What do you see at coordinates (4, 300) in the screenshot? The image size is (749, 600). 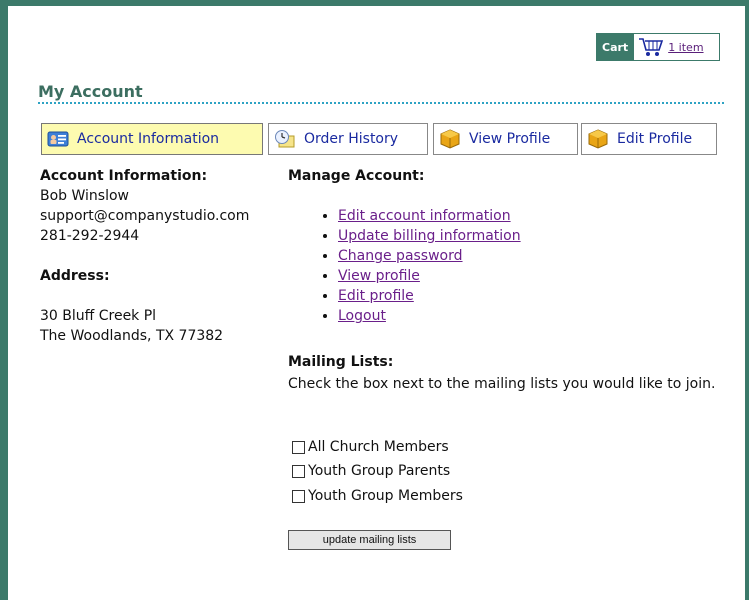 I see `window-frame-left` at bounding box center [4, 300].